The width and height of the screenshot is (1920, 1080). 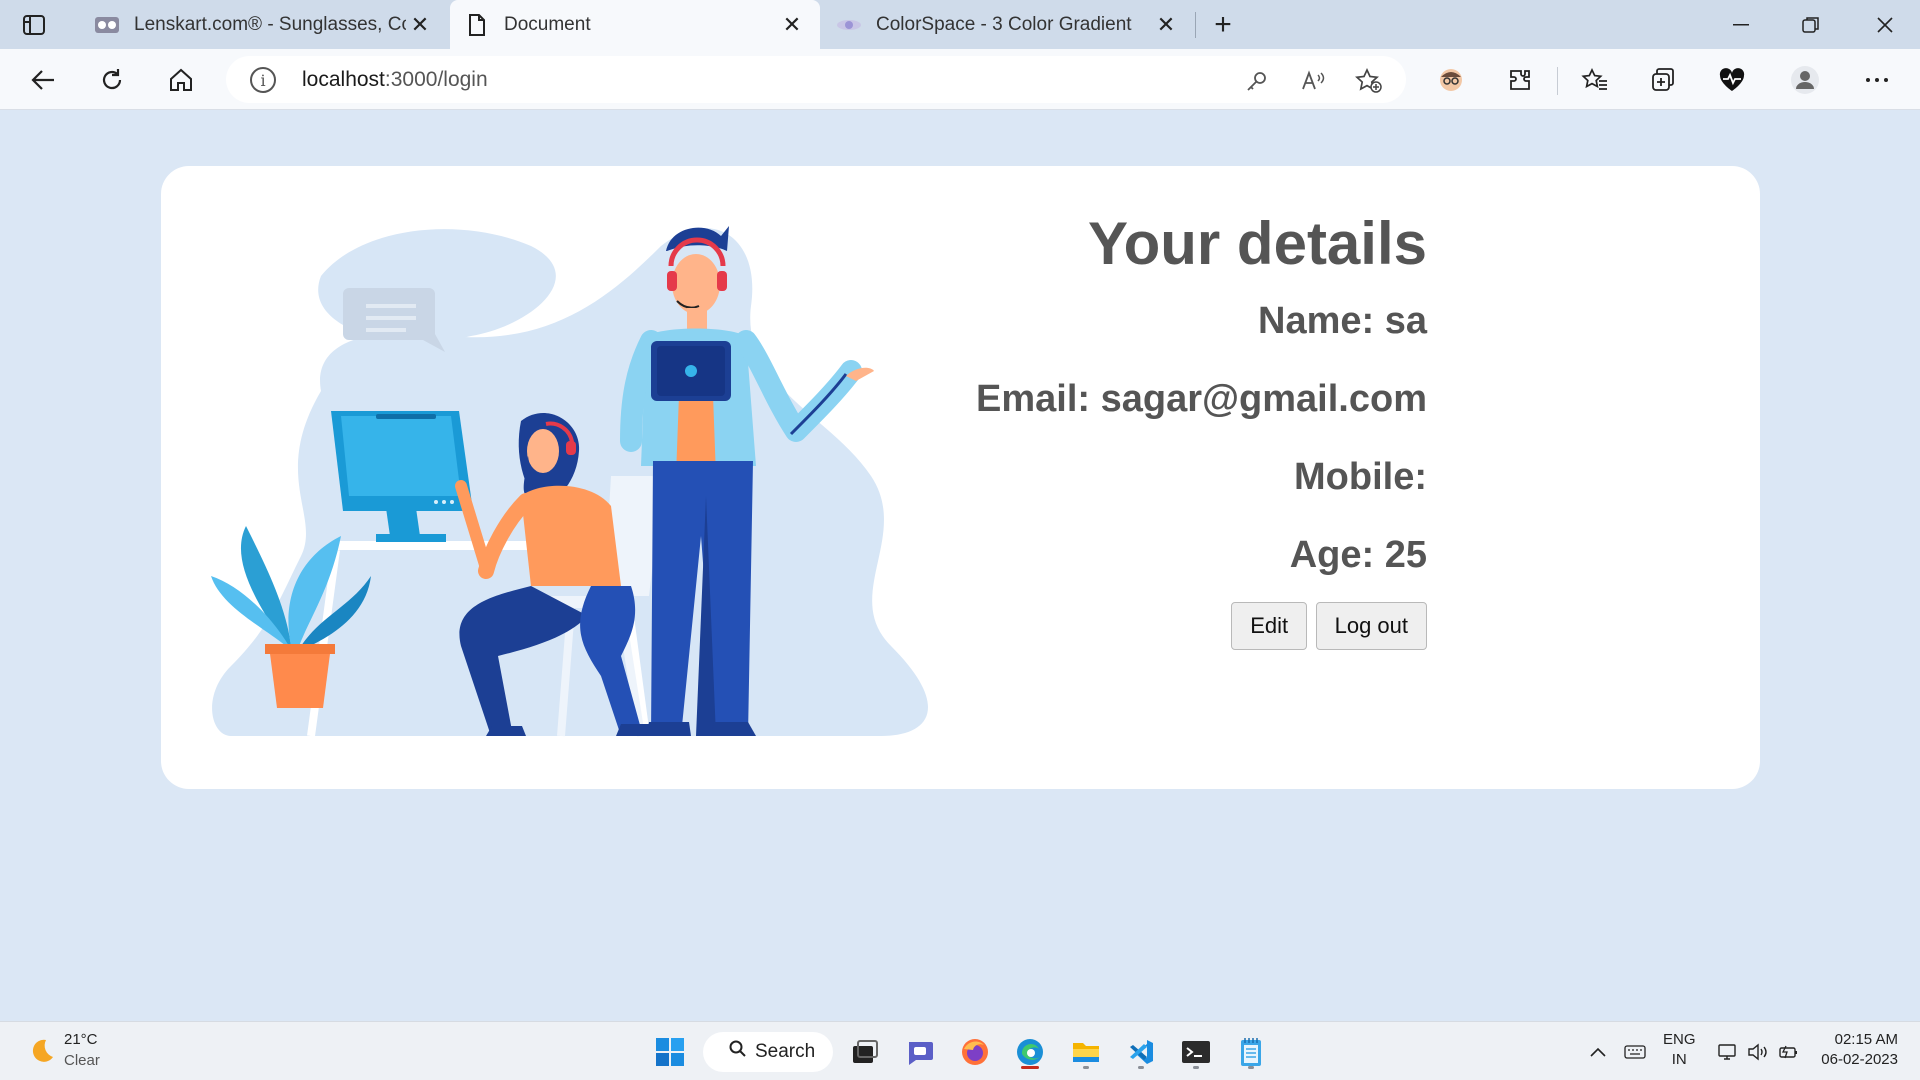 I want to click on notepad-icon, so click(x=1251, y=1052).